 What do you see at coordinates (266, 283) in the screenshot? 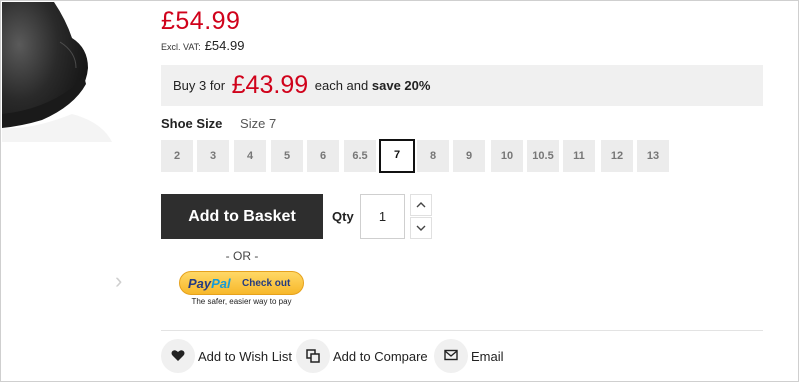
I see `paypal-checkout-label: Check out` at bounding box center [266, 283].